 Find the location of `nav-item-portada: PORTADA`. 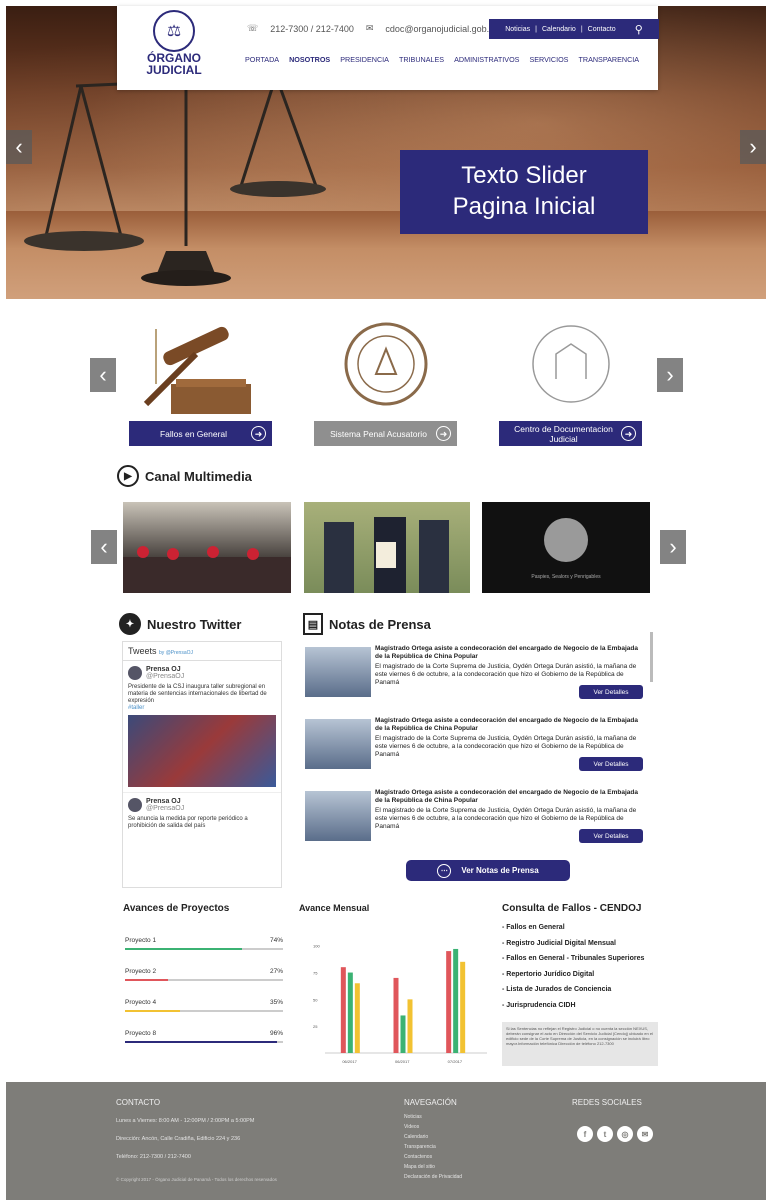

nav-item-portada: PORTADA is located at coordinates (262, 59).